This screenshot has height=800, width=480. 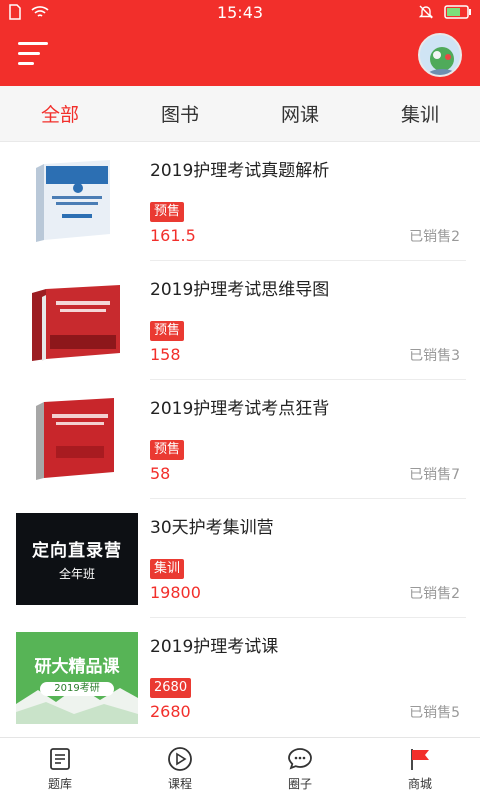 I want to click on nav-item-circle: 圈子, so click(x=300, y=769).